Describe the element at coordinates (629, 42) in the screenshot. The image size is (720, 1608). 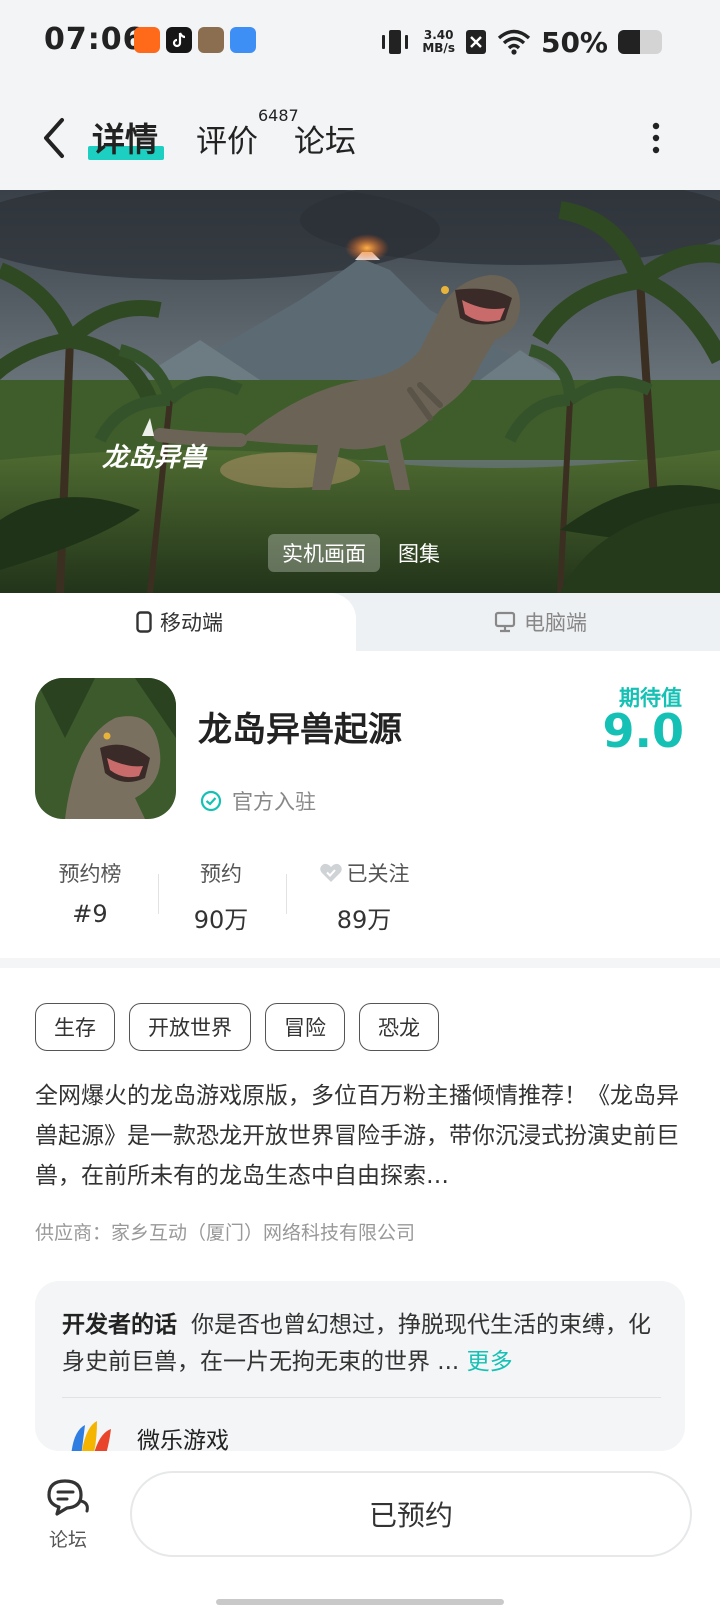
I see `battery-fill` at that location.